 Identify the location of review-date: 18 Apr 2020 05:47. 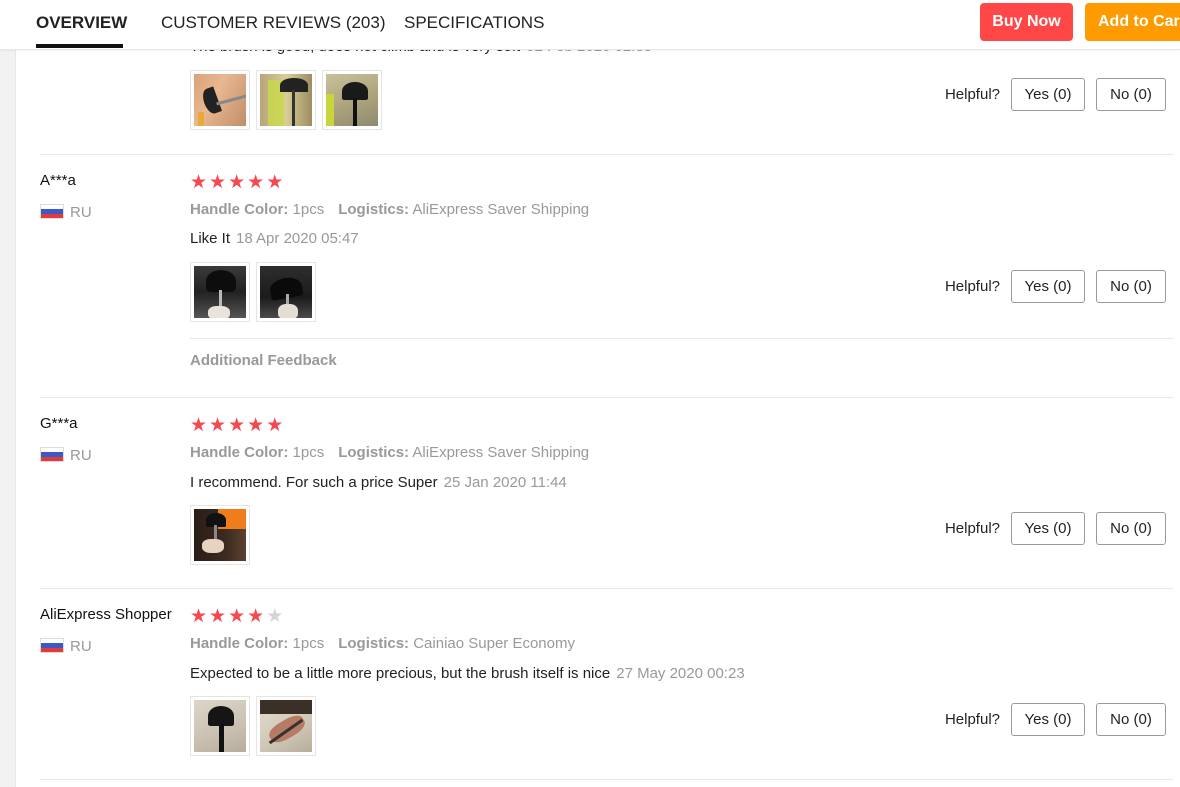
(297, 238).